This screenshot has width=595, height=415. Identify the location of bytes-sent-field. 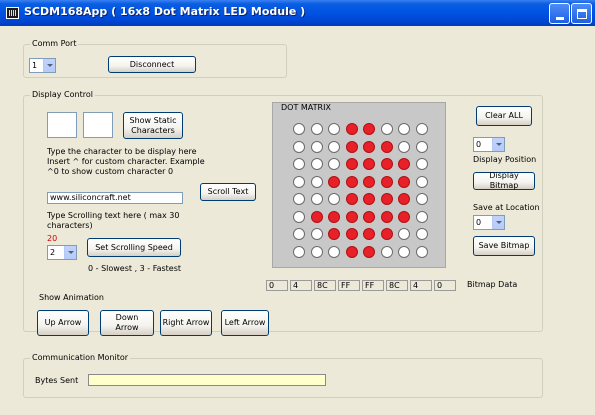
(207, 380).